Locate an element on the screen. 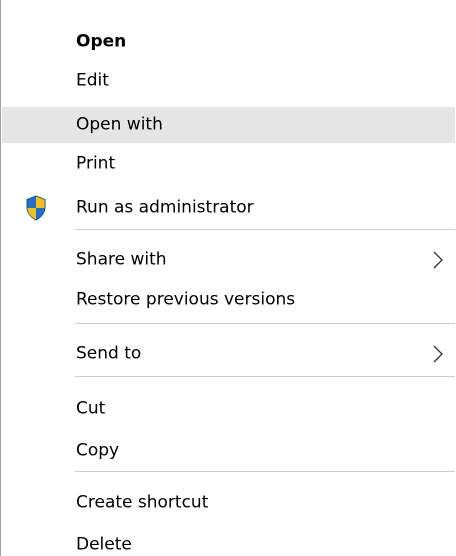 The image size is (456, 556). menu-item-send-to: Send to is located at coordinates (228, 354).